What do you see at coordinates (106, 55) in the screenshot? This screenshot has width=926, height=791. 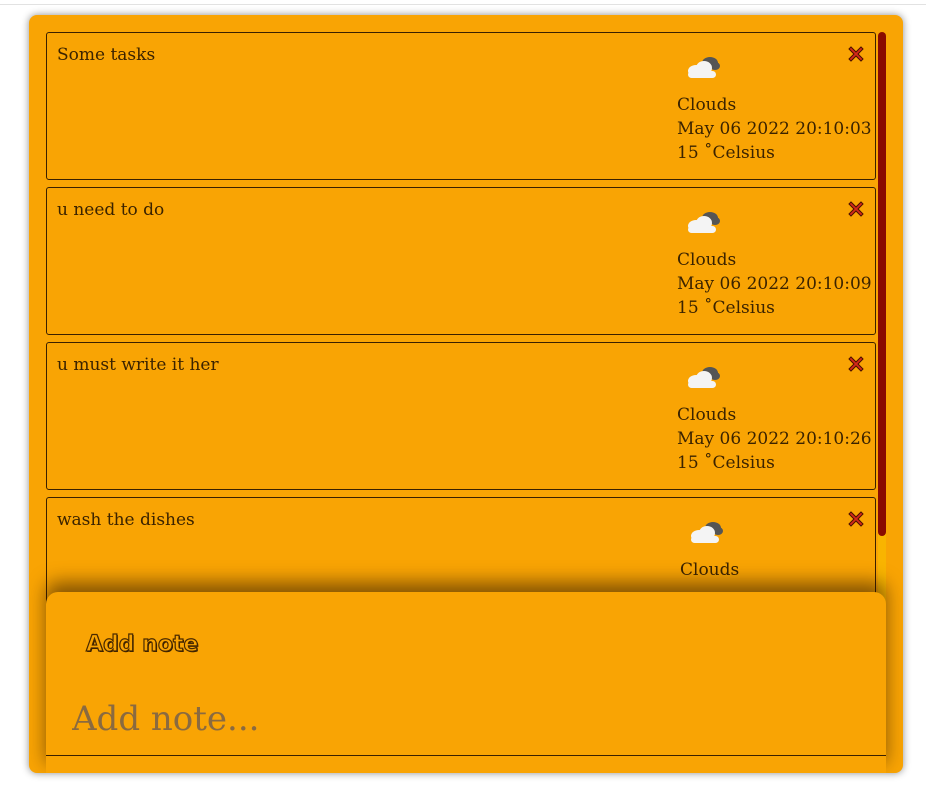 I see `note-text: Some tasks` at bounding box center [106, 55].